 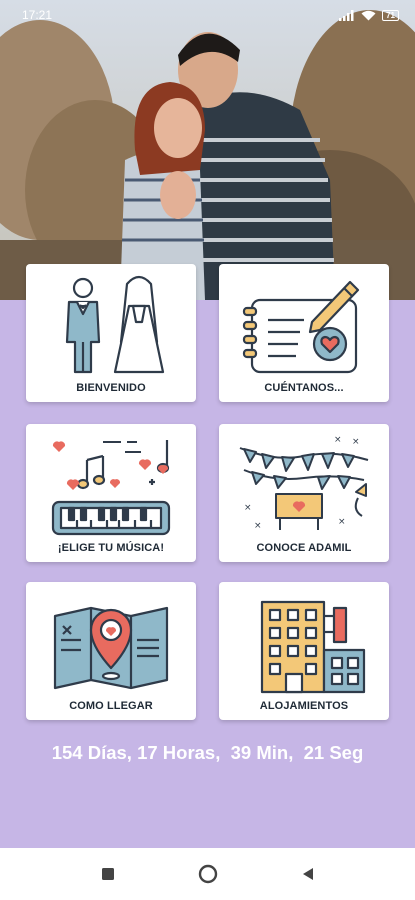 What do you see at coordinates (111, 388) in the screenshot?
I see `menu-card-label: BIENVENIDO` at bounding box center [111, 388].